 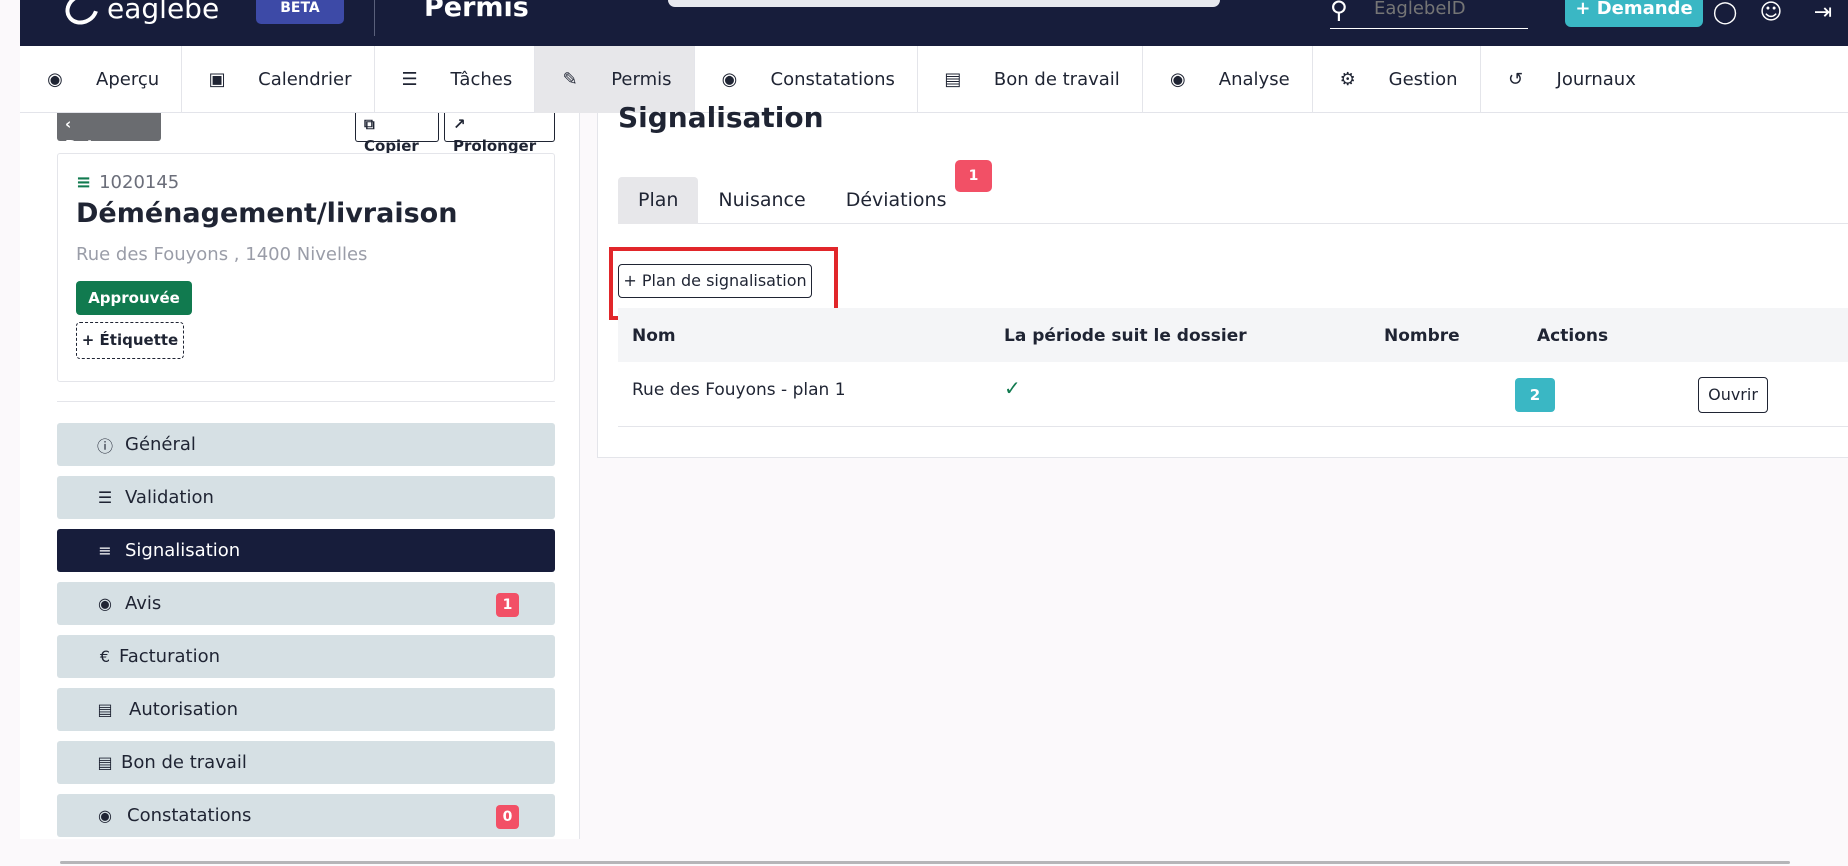 I want to click on logo-text: eaglebe, so click(x=163, y=12).